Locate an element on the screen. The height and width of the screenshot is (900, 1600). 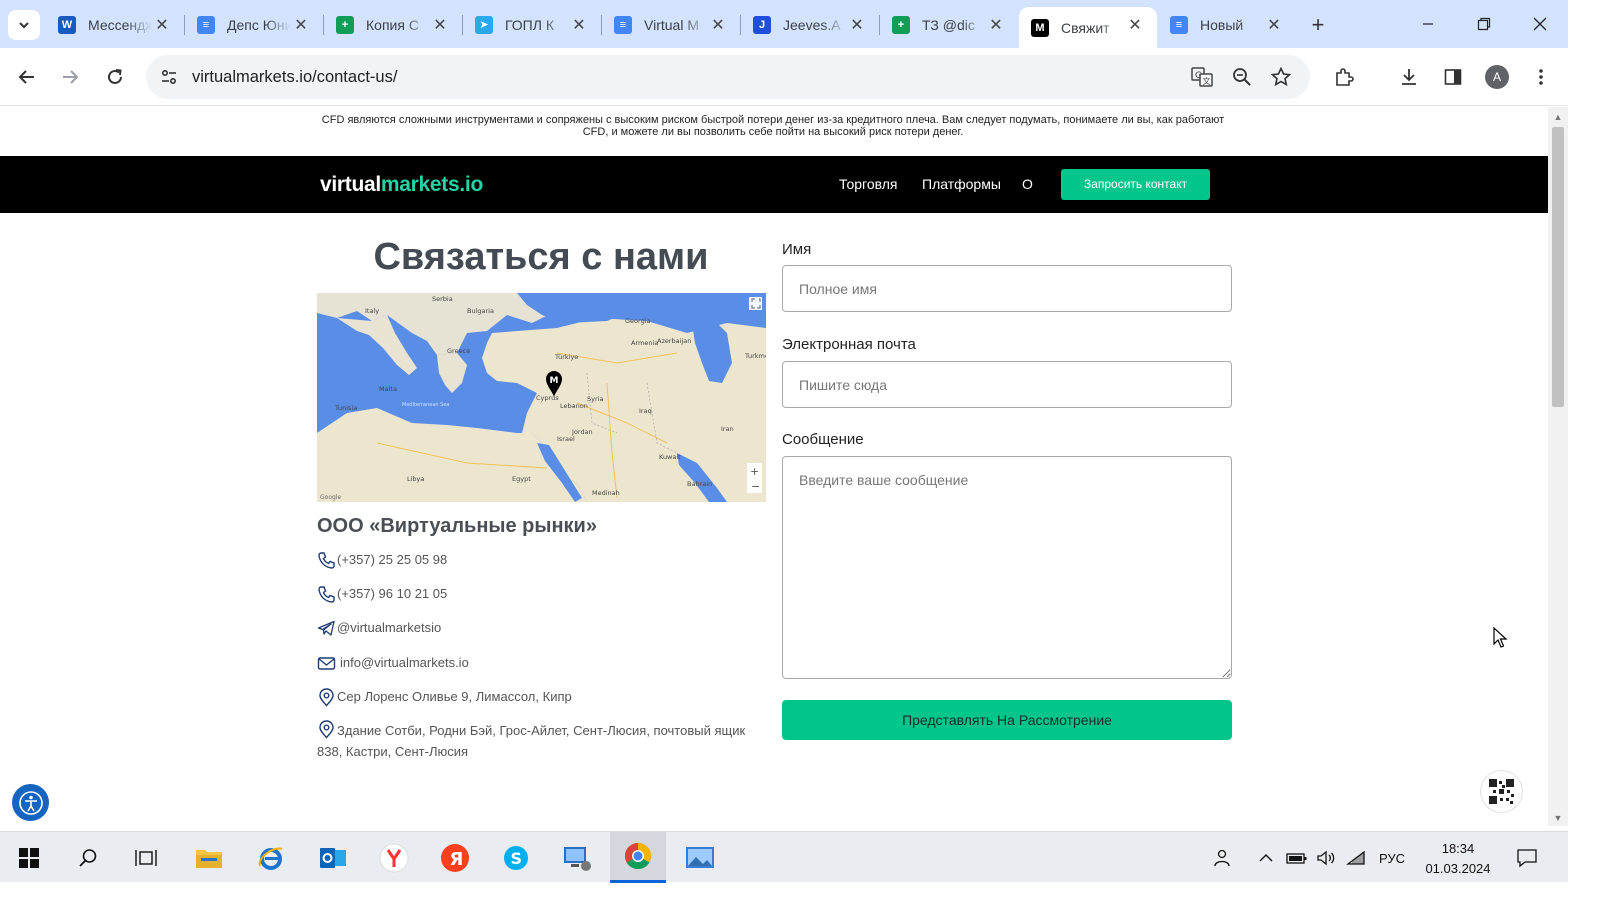
arrow-right-icon is located at coordinates (71, 77).